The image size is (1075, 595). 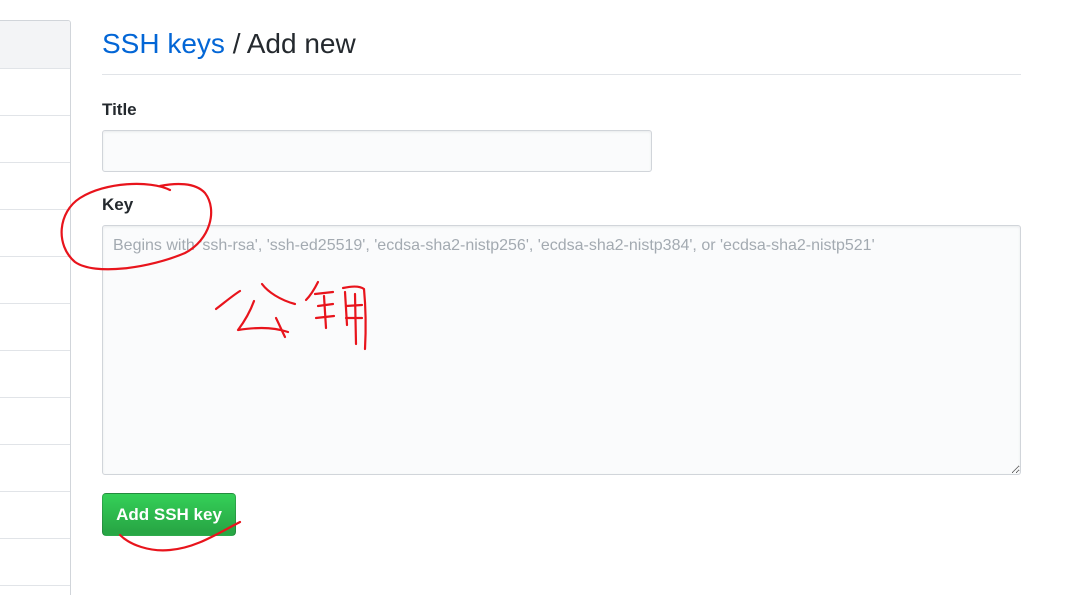 I want to click on breadcrumb-current: Add new, so click(x=301, y=43).